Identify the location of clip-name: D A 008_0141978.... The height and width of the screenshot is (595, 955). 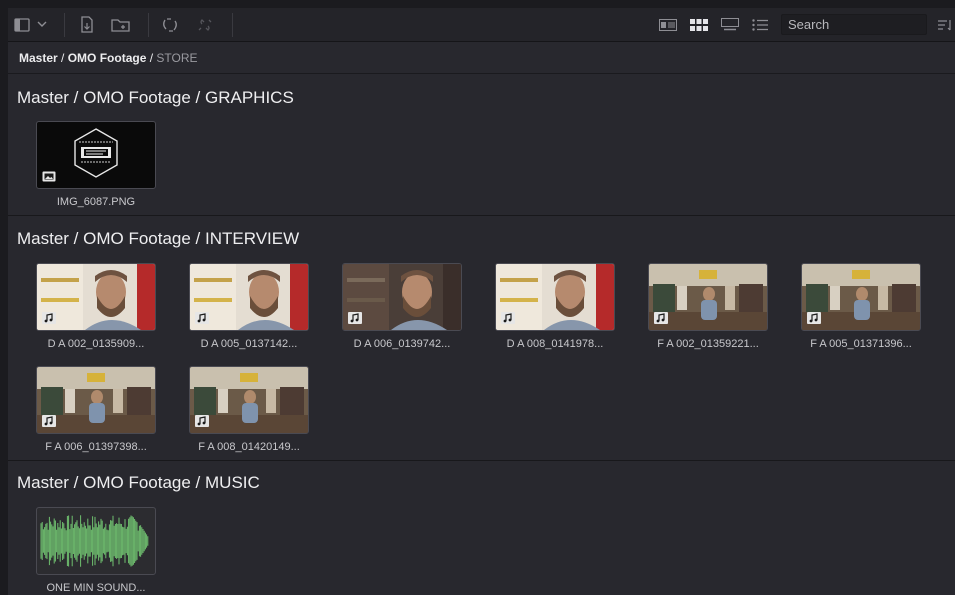
(555, 344).